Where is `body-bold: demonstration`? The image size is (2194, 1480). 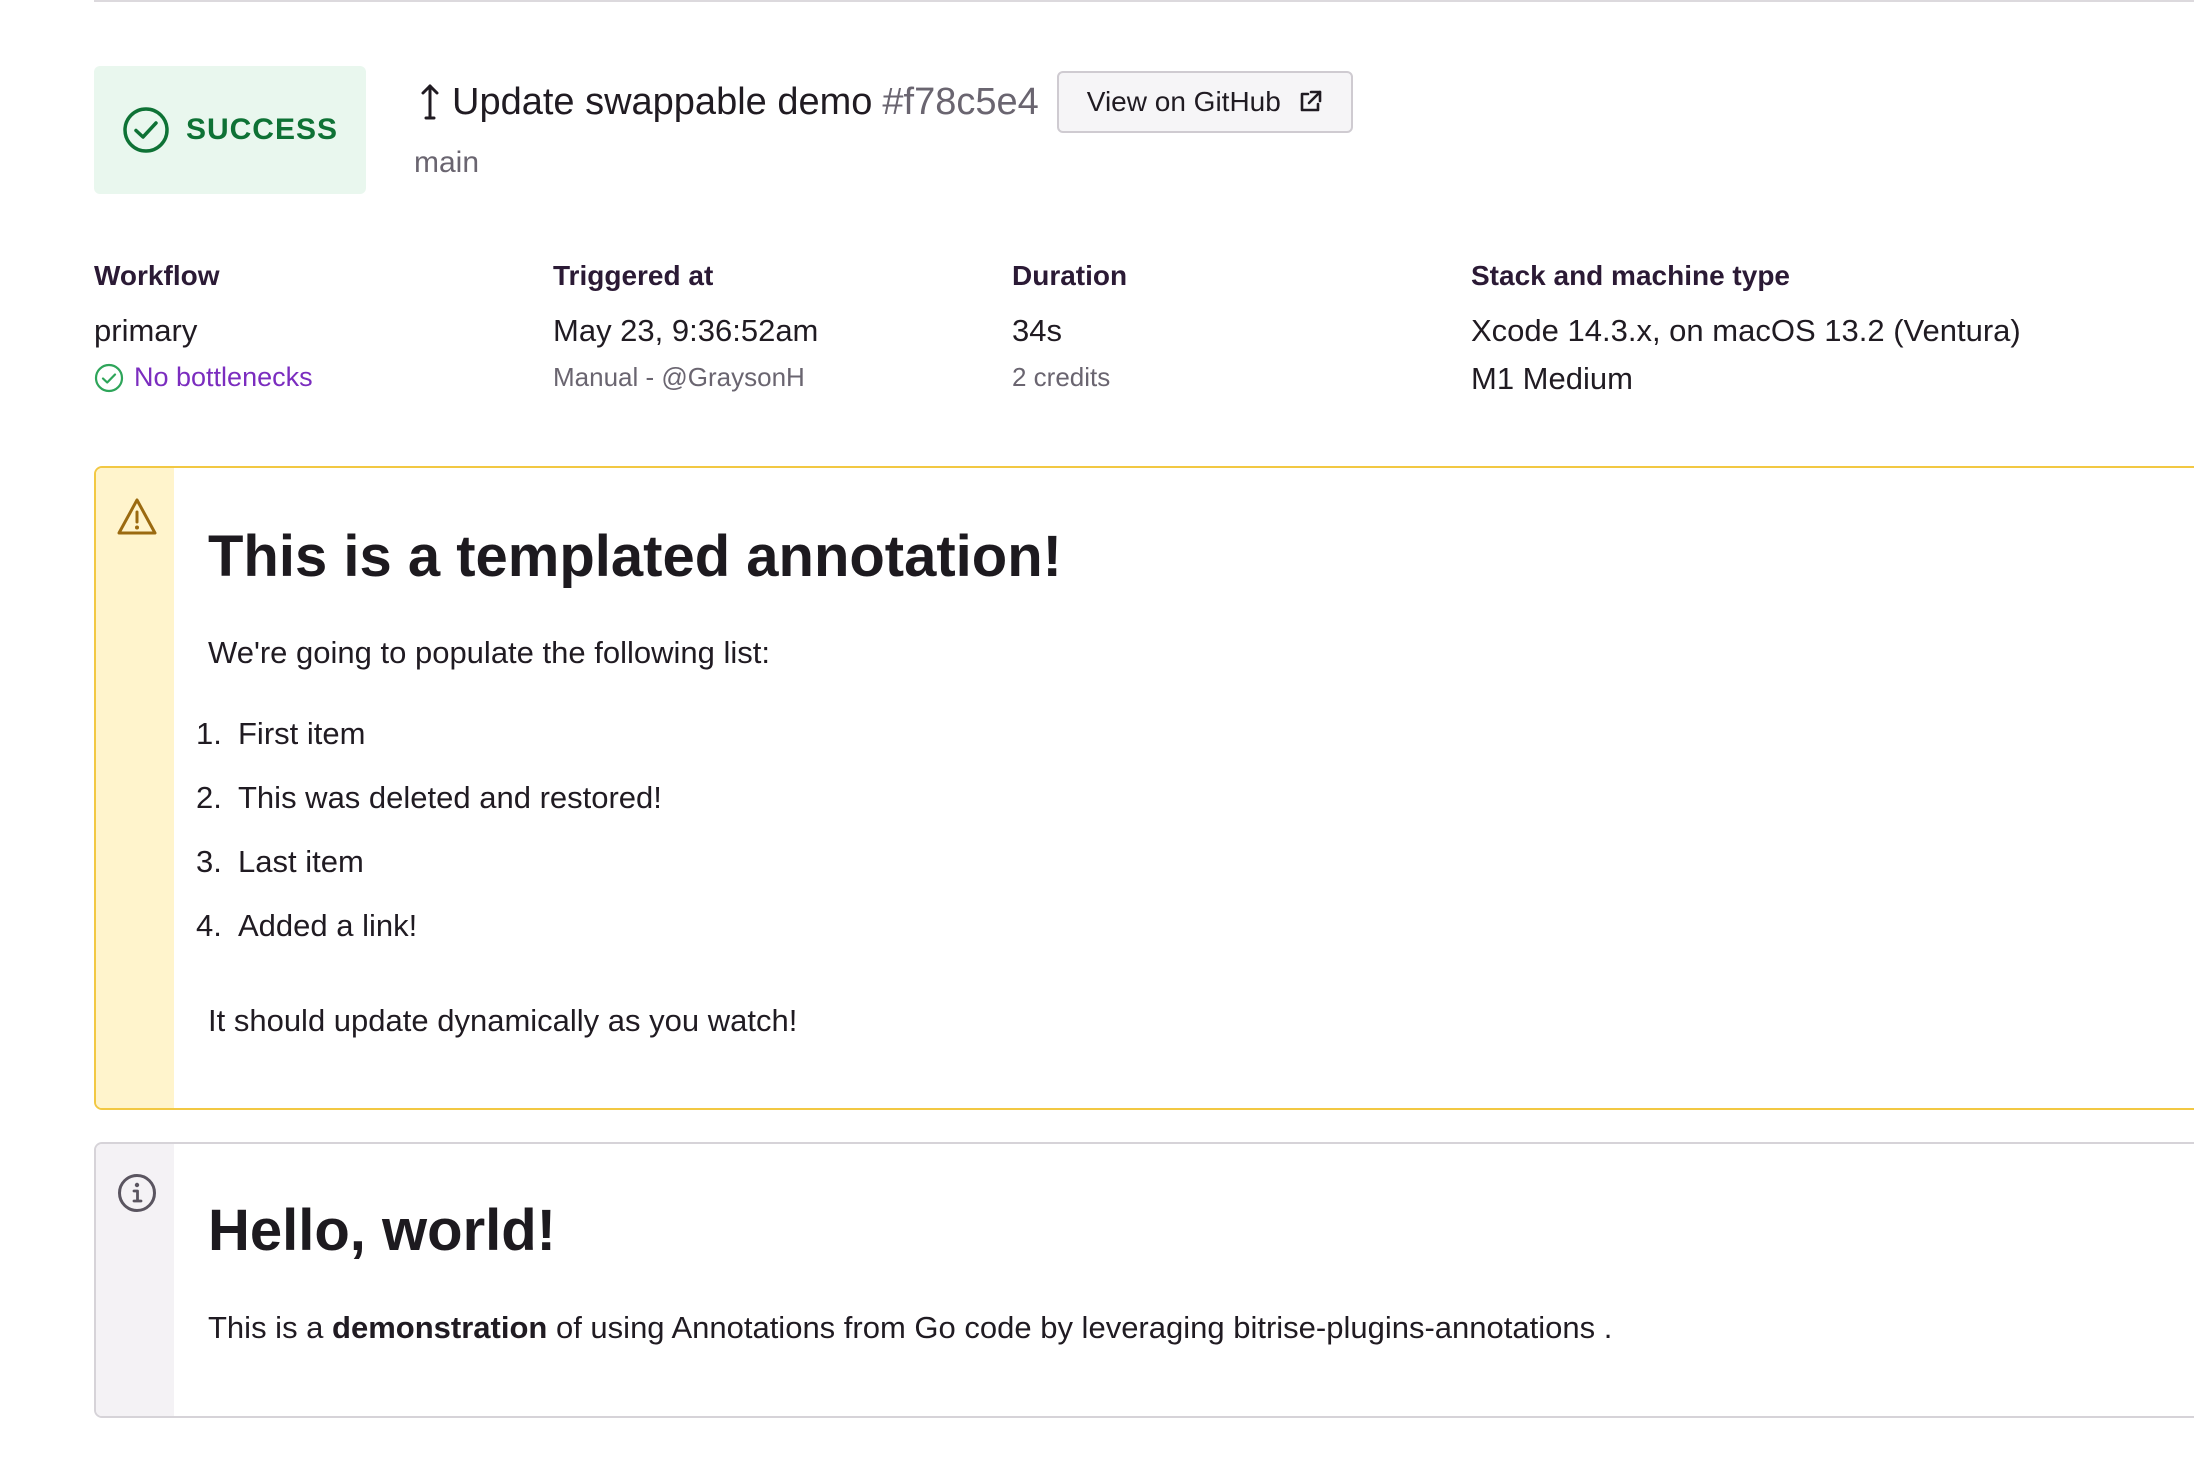
body-bold: demonstration is located at coordinates (440, 1327).